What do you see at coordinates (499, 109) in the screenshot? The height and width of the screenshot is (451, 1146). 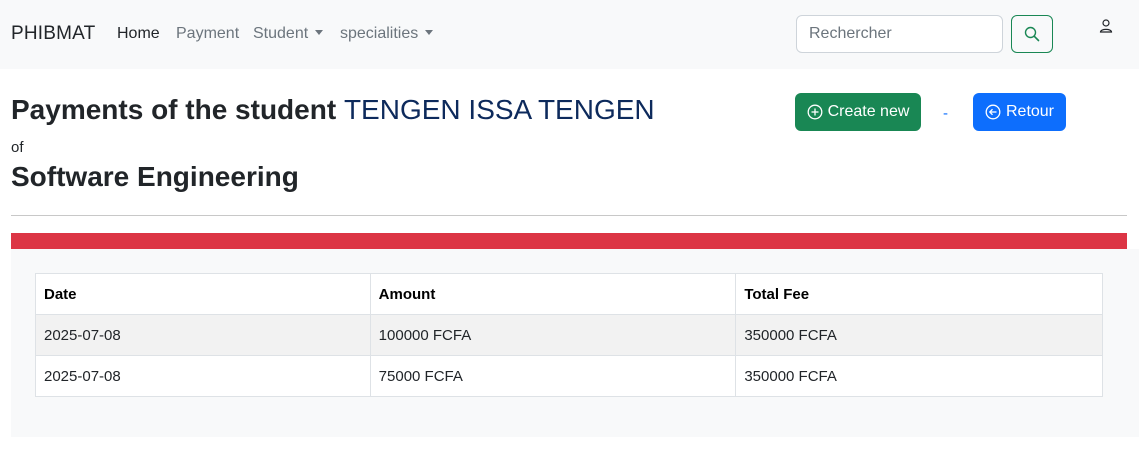 I see `student-name: TENGEN ISSA TENGEN` at bounding box center [499, 109].